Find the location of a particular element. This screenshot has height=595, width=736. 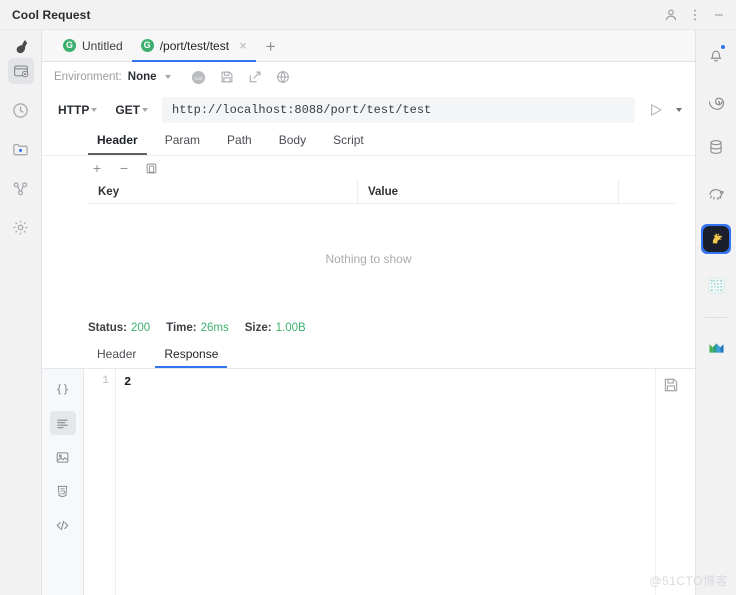

method-selector: GET is located at coordinates (131, 110).